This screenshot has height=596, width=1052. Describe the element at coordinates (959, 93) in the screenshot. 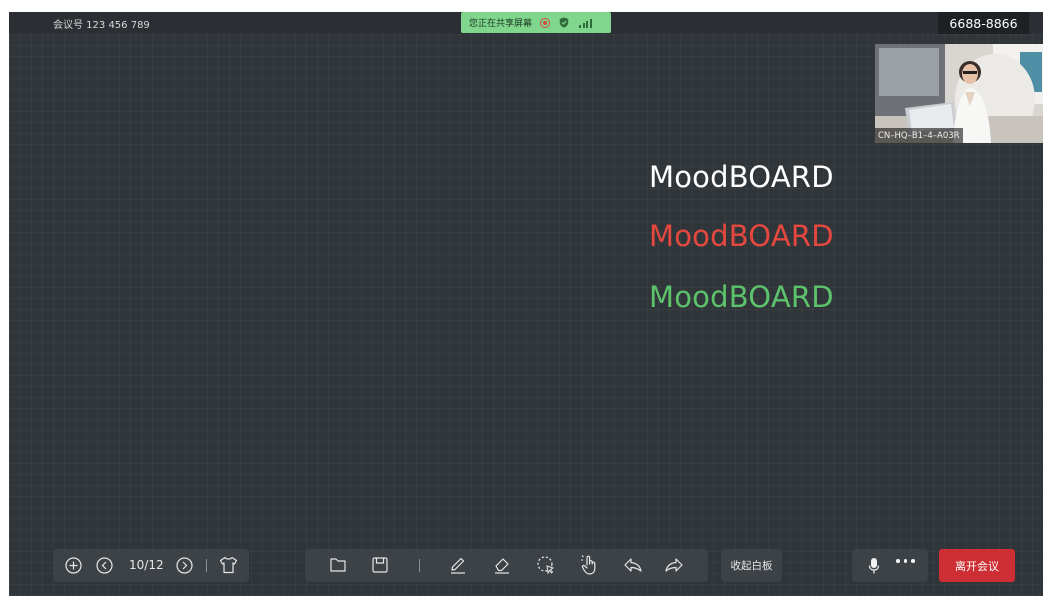

I see `participant-video: CN–HQ–B1–4–A03R` at that location.